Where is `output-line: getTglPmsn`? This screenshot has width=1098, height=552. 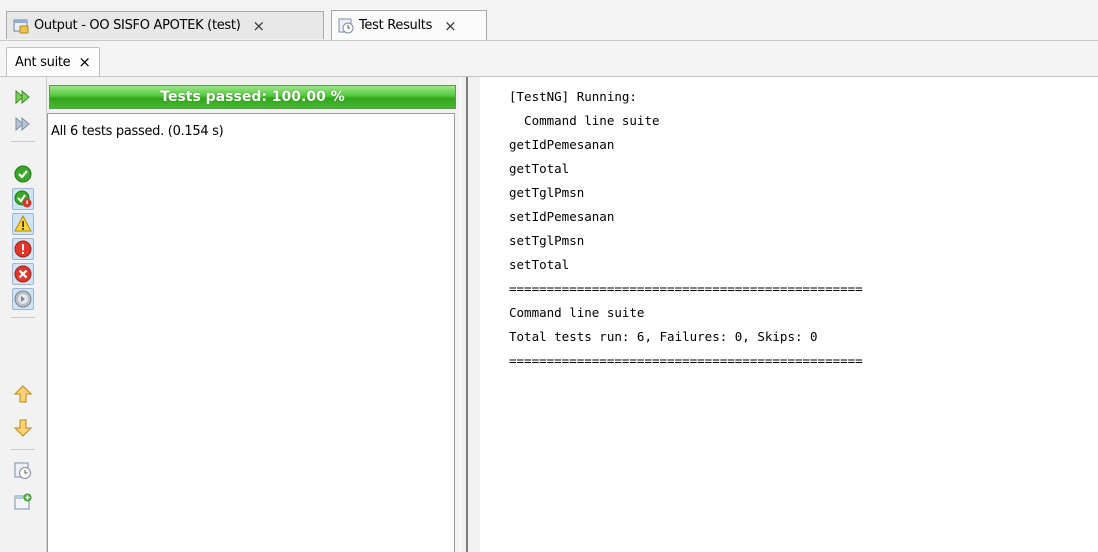 output-line: getTglPmsn is located at coordinates (547, 192).